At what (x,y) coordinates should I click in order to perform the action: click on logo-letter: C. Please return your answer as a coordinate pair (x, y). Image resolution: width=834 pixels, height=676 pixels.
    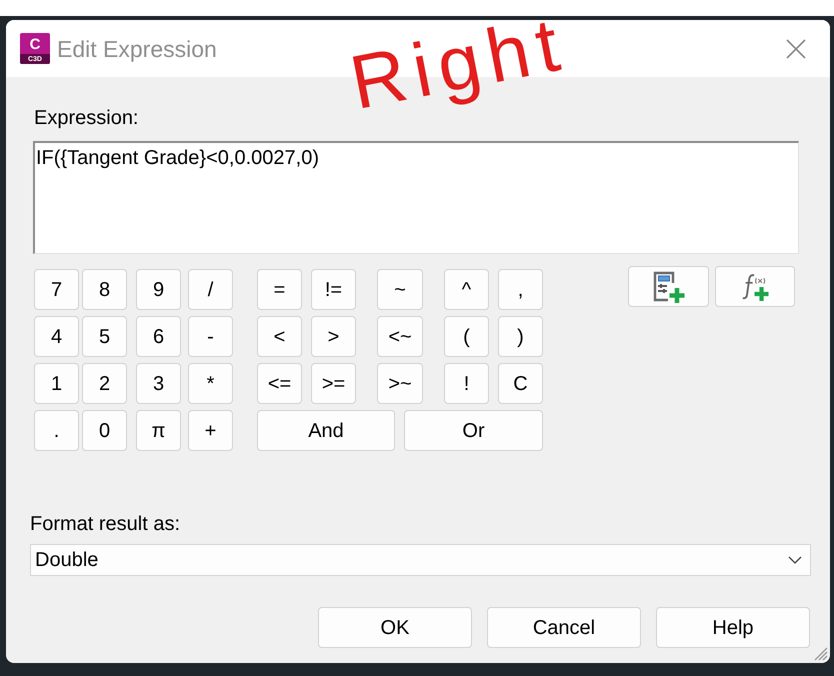
    Looking at the image, I should click on (35, 44).